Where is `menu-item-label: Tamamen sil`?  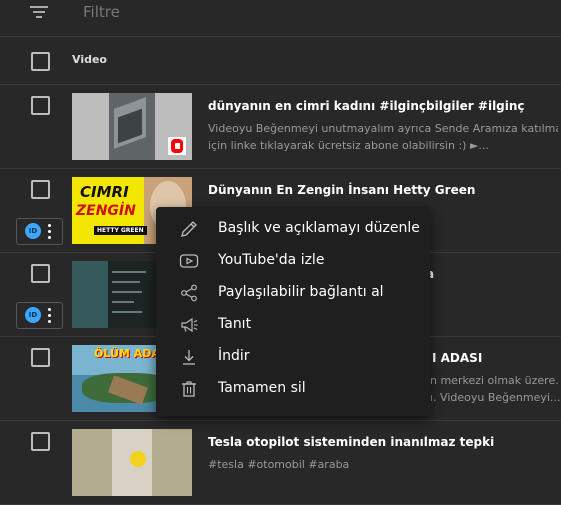
menu-item-label: Tamamen sil is located at coordinates (262, 388).